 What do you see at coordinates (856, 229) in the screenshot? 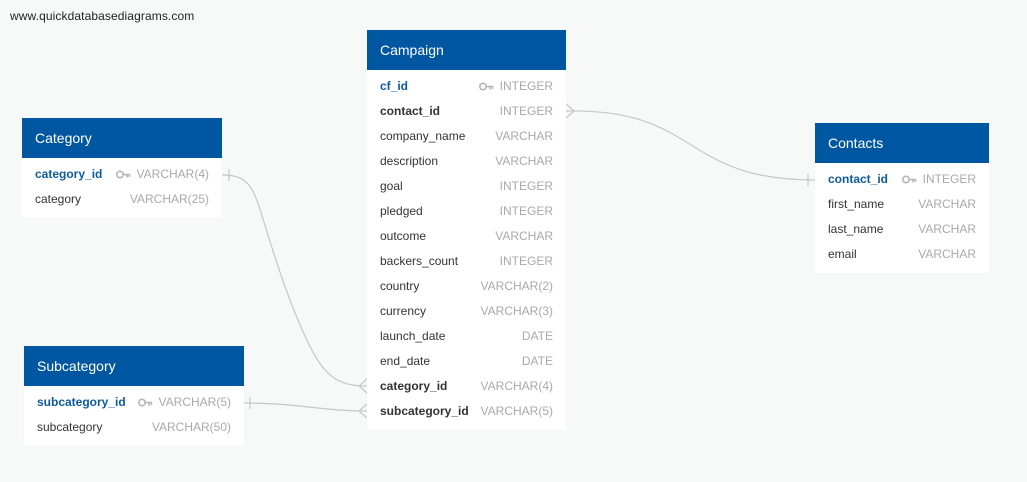
I see `column-name: last_name` at bounding box center [856, 229].